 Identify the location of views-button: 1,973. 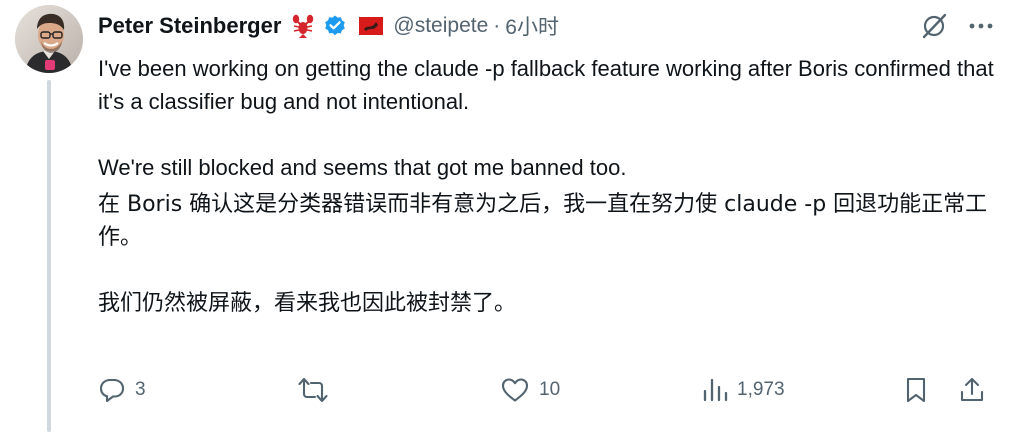
(743, 390).